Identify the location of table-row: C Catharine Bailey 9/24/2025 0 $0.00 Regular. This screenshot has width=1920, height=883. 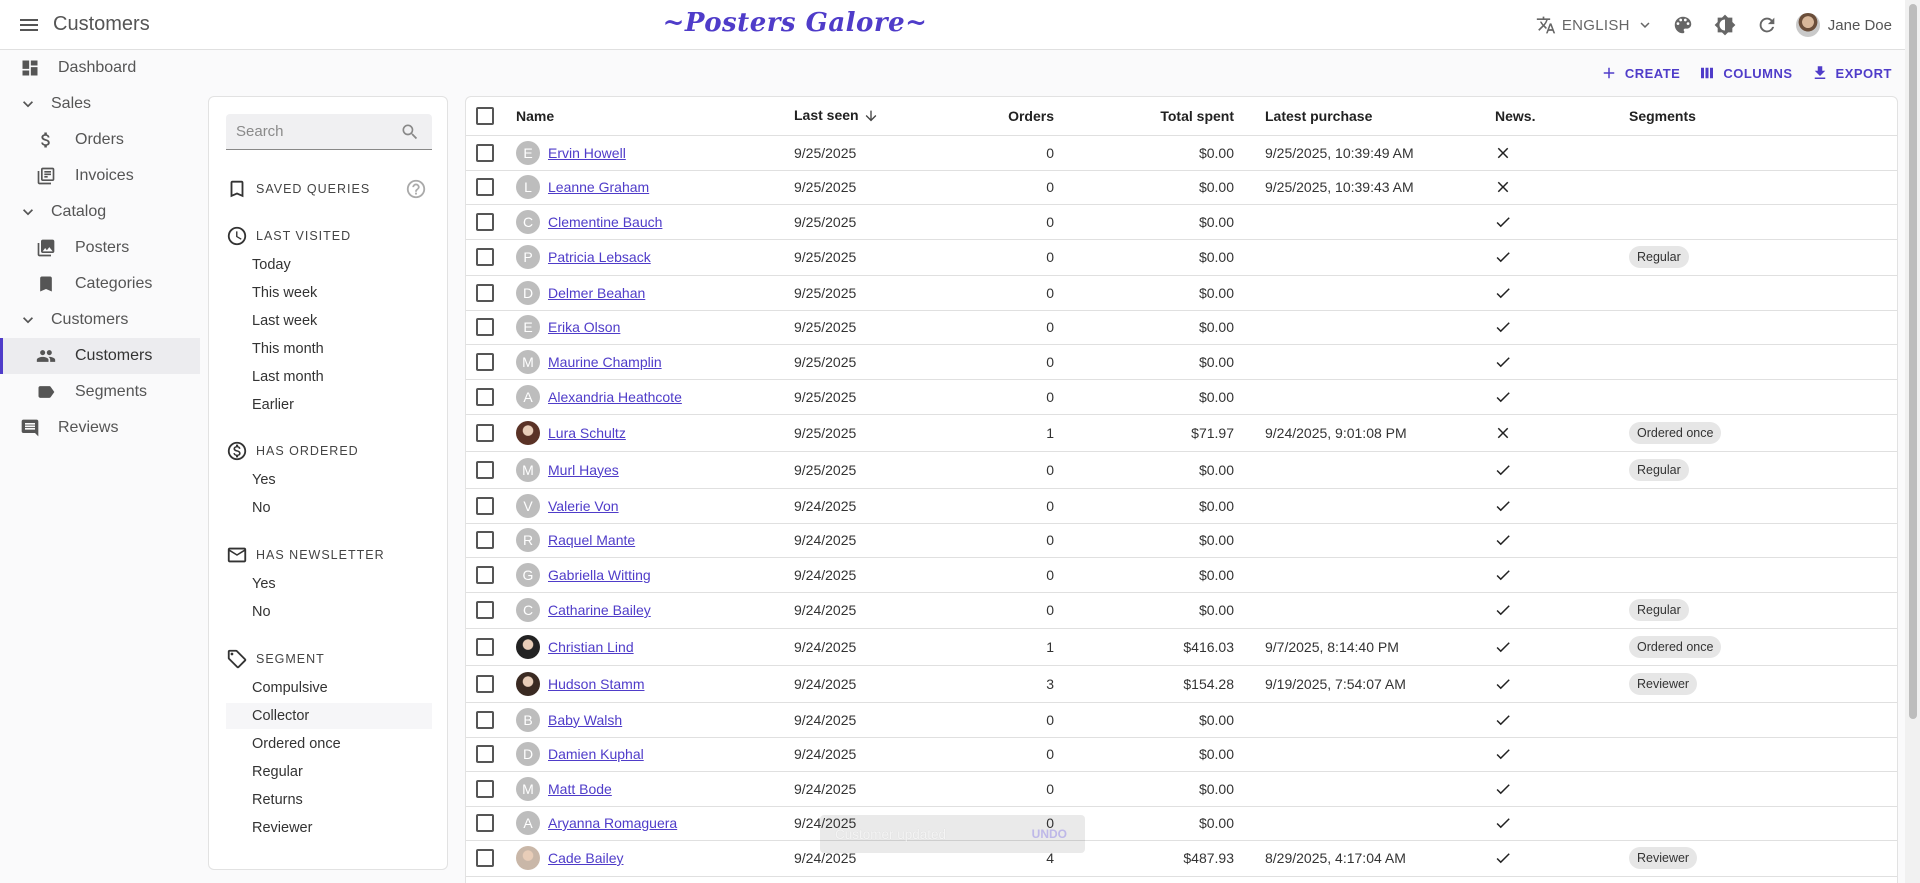
(1181, 610).